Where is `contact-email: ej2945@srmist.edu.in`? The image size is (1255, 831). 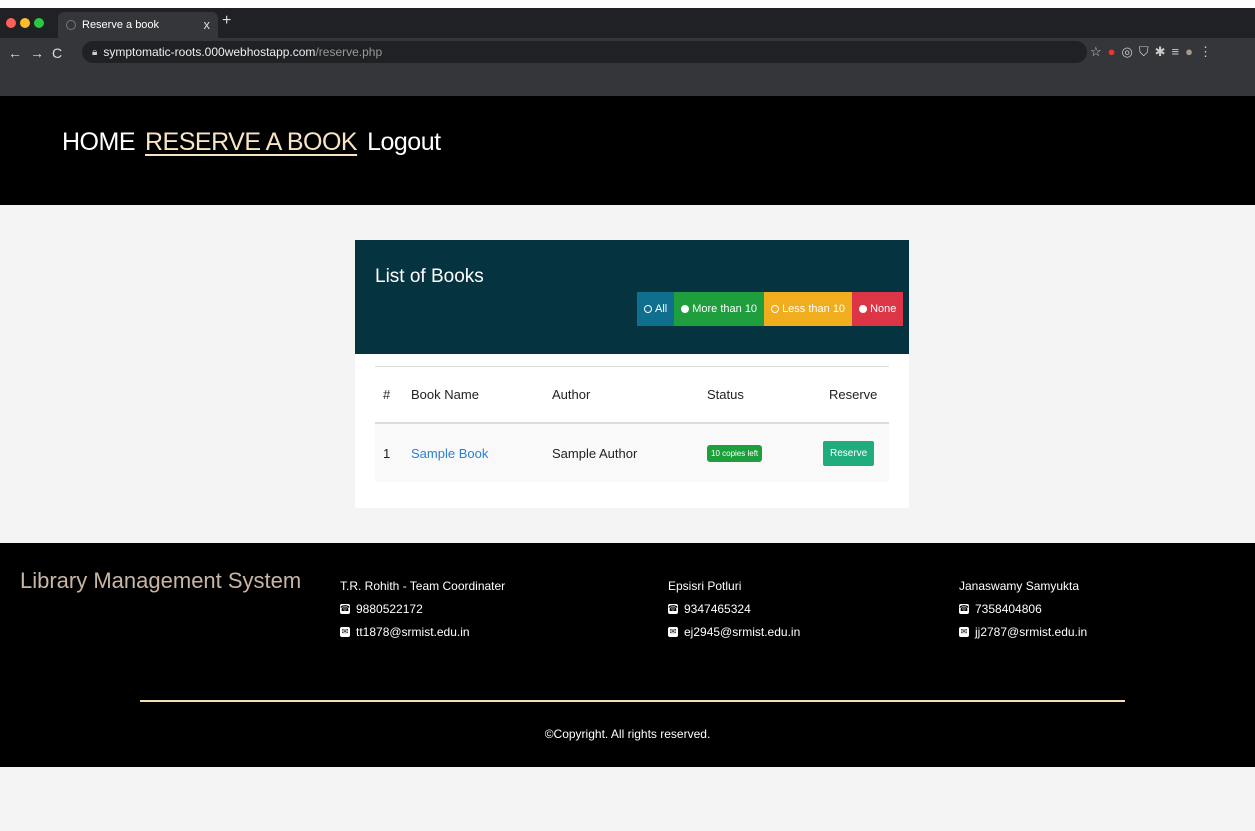
contact-email: ej2945@srmist.edu.in is located at coordinates (742, 632).